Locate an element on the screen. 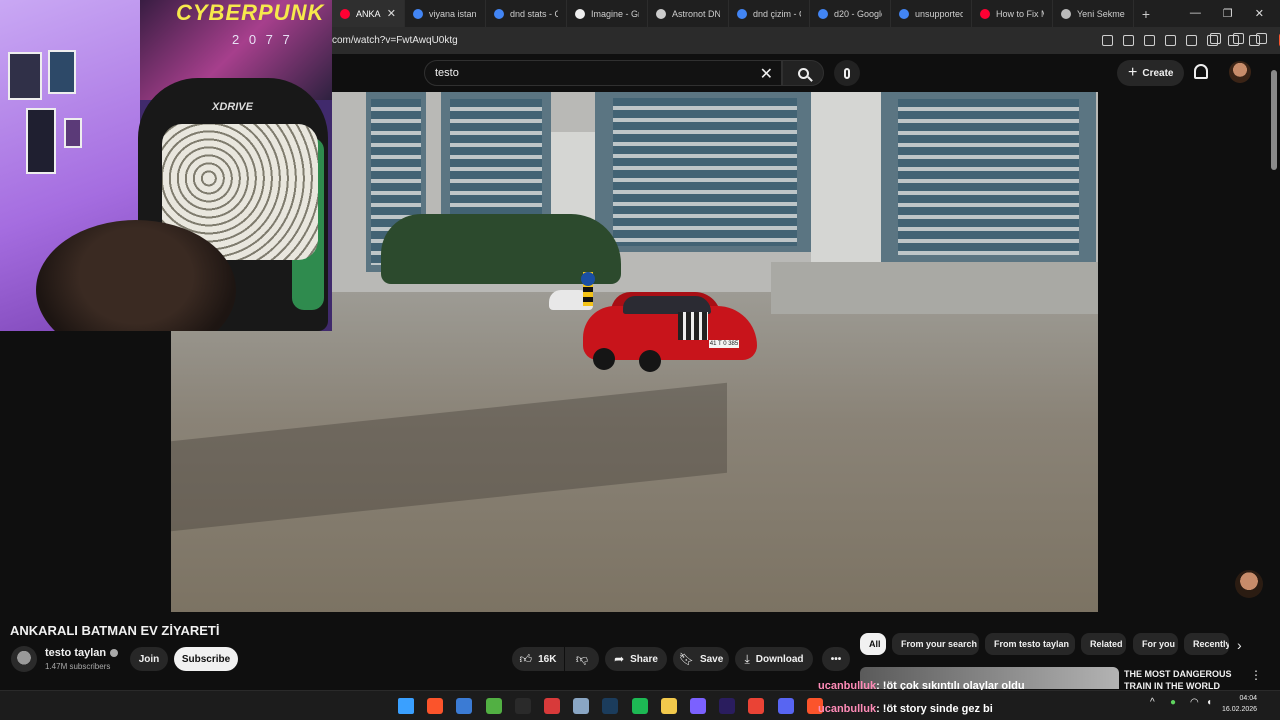 Image resolution: width=1280 pixels, height=720 pixels. taskbar-xbox-icon is located at coordinates (494, 706).